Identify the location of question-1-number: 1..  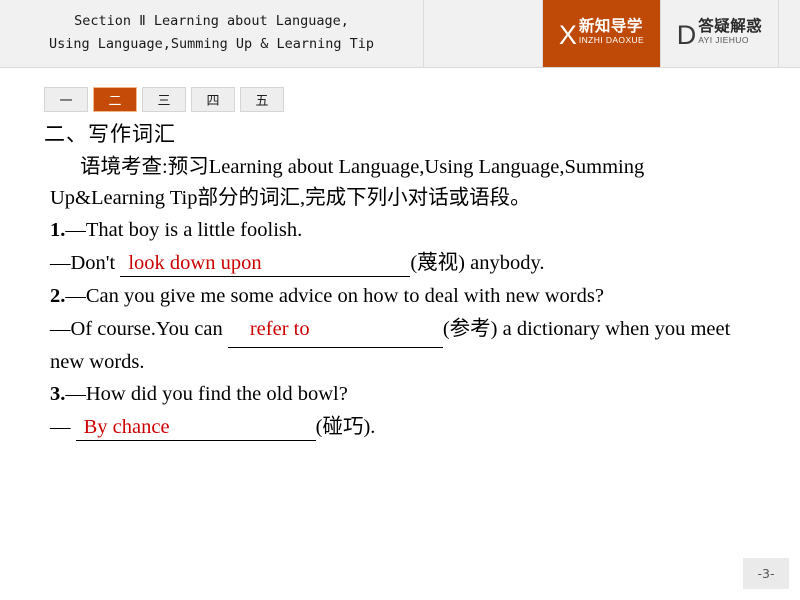
(58, 230).